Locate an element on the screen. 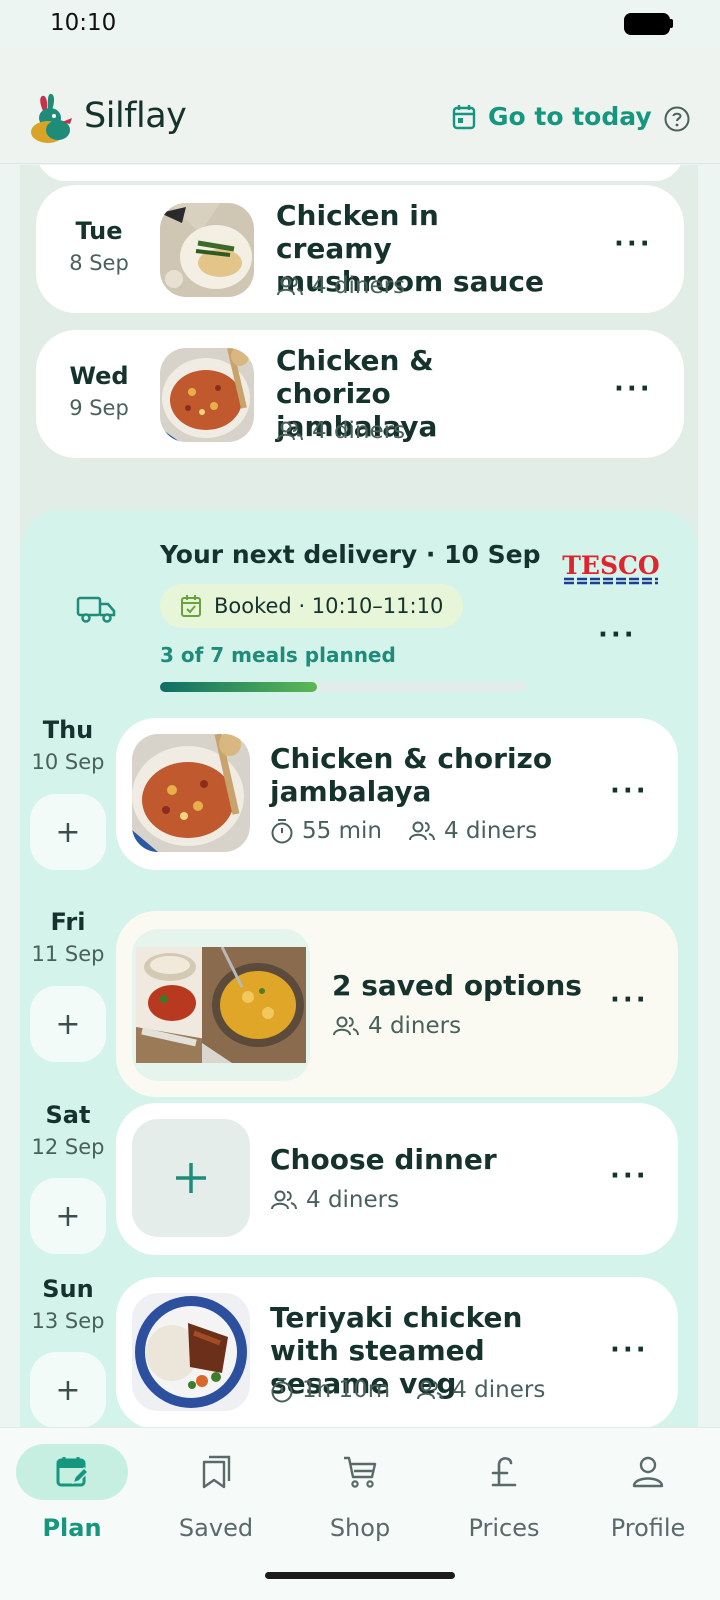 This screenshot has width=720, height=1600. battery-icon is located at coordinates (647, 24).